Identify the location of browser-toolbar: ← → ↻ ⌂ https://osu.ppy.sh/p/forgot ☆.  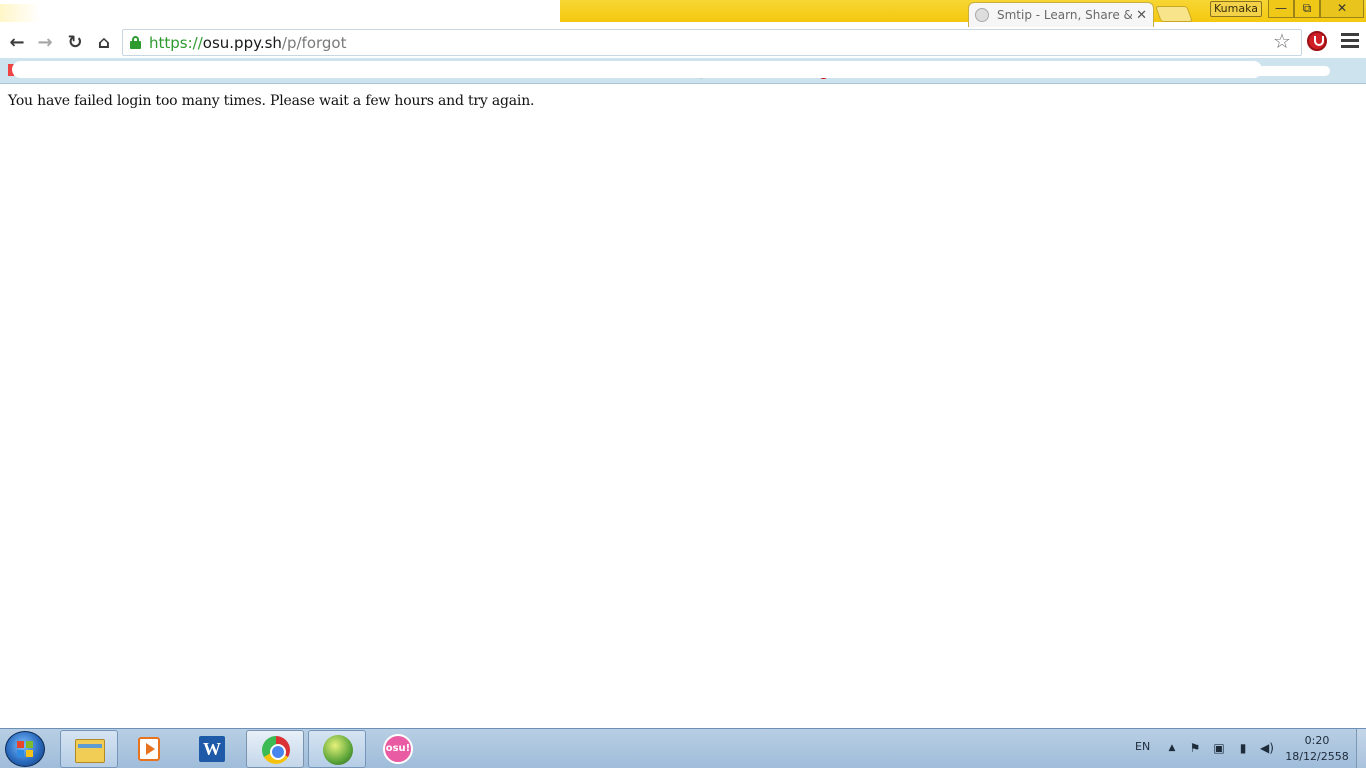
(683, 42).